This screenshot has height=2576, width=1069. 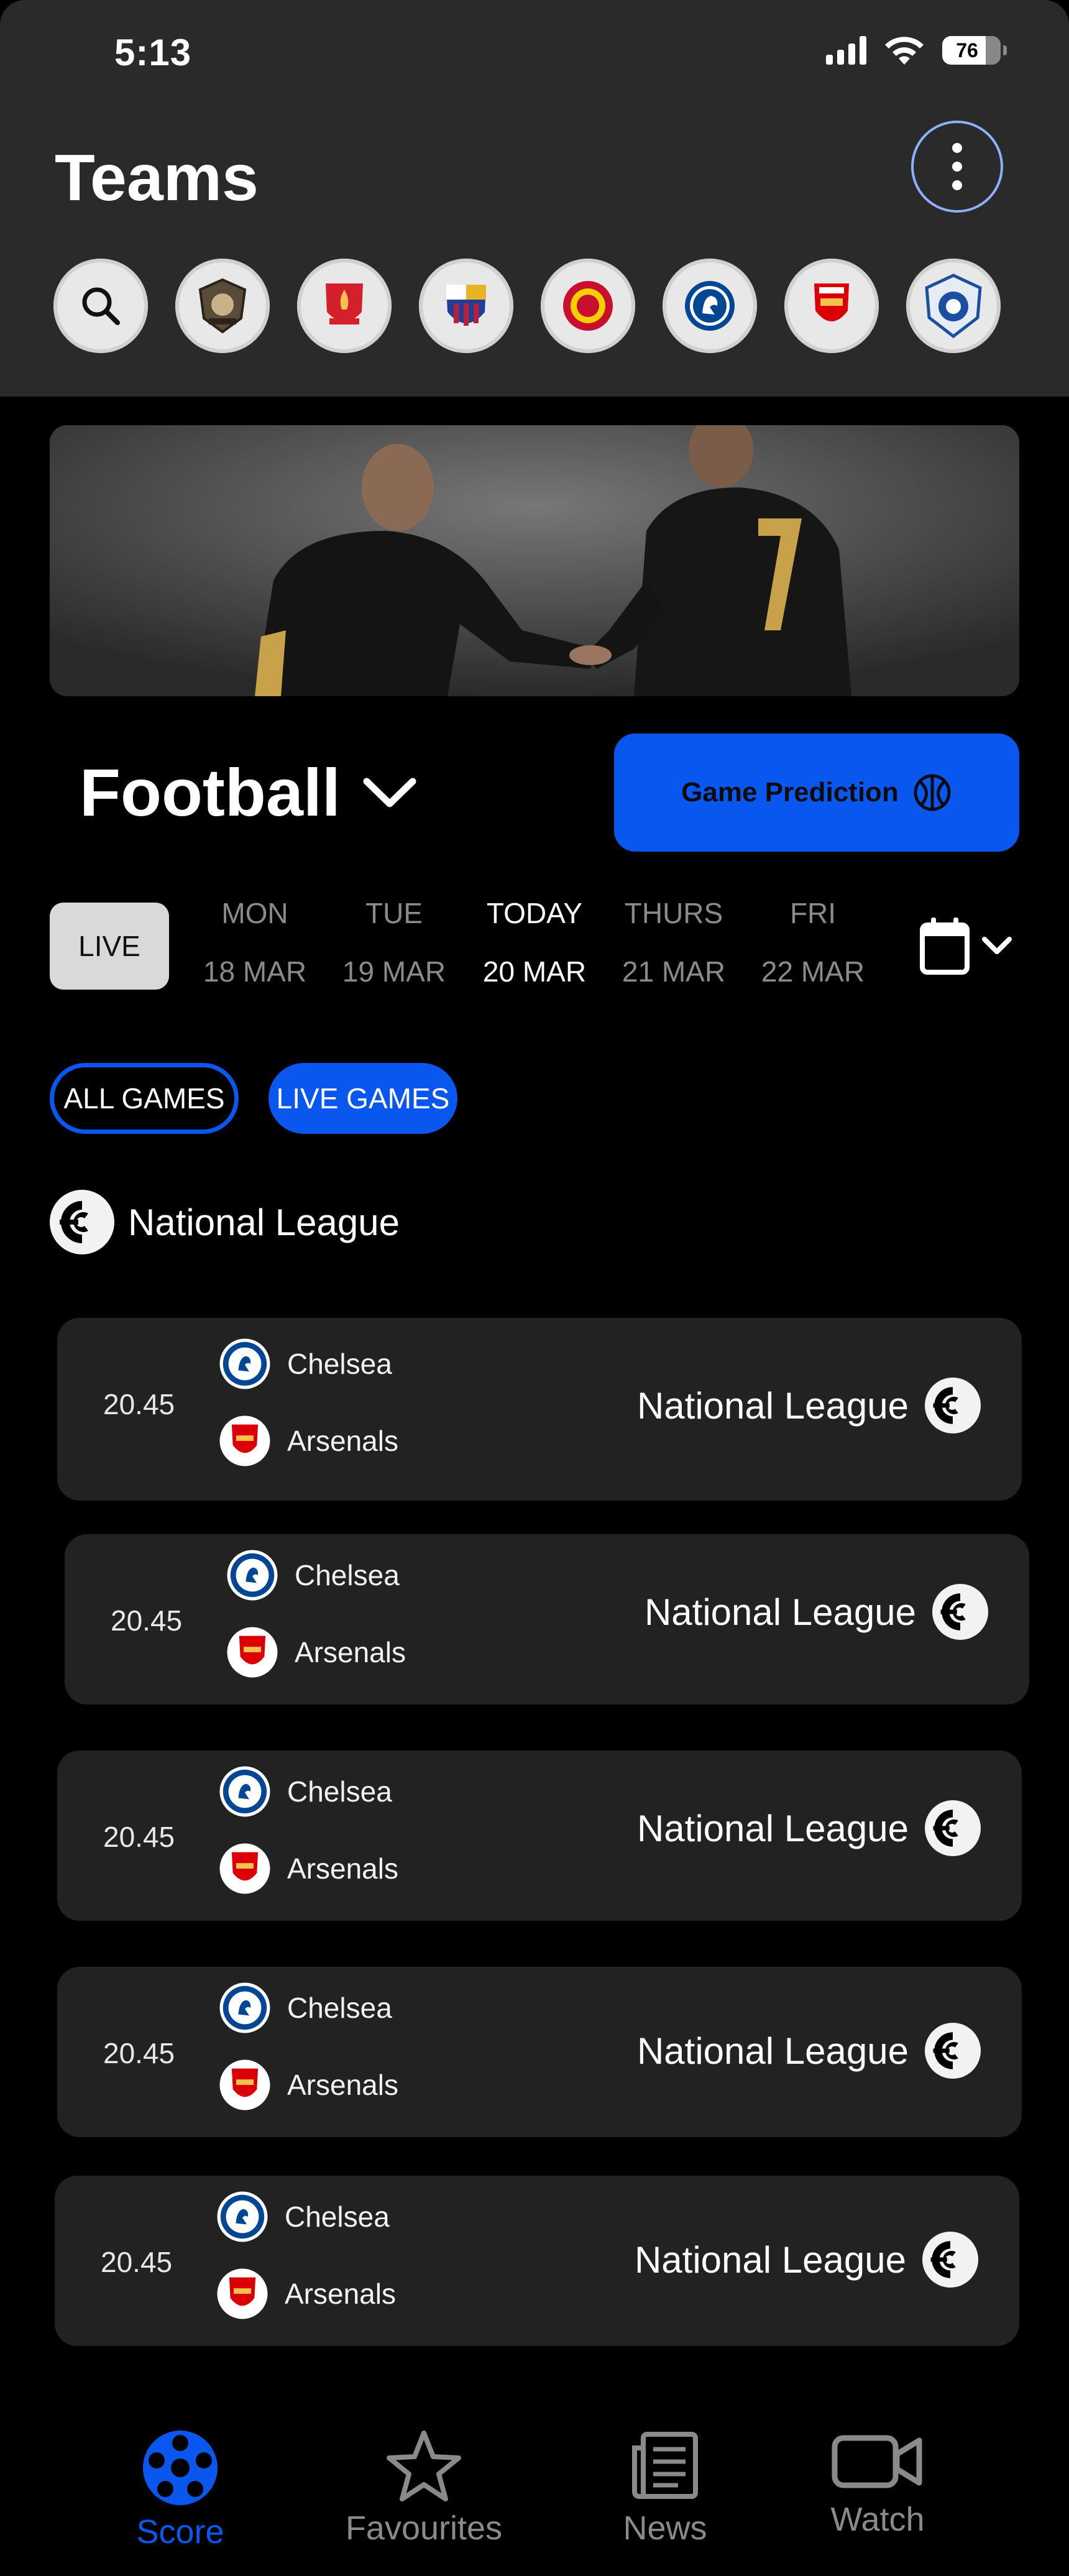 I want to click on date-thurs: THURS 21 MAR, so click(x=674, y=942).